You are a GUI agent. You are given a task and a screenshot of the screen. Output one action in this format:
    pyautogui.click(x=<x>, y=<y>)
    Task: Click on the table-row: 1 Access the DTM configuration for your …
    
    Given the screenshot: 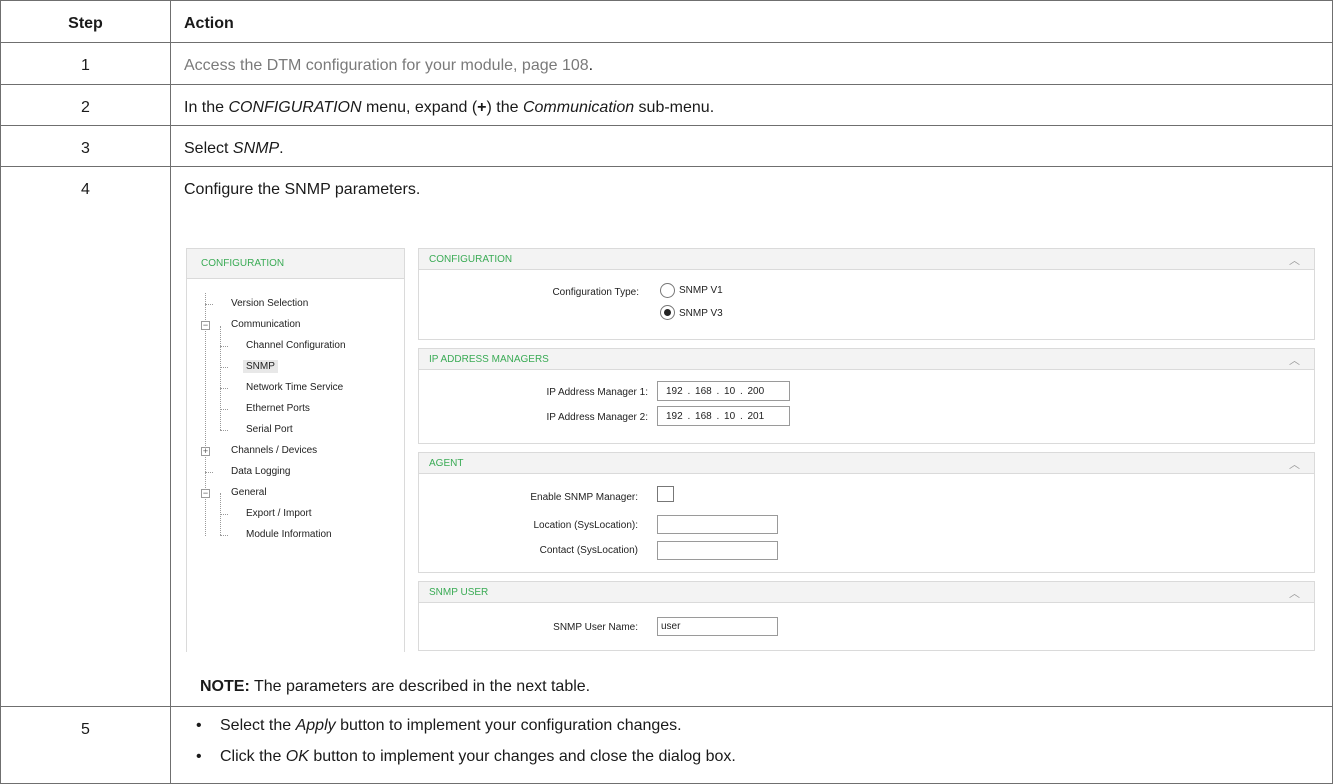 What is the action you would take?
    pyautogui.click(x=666, y=64)
    